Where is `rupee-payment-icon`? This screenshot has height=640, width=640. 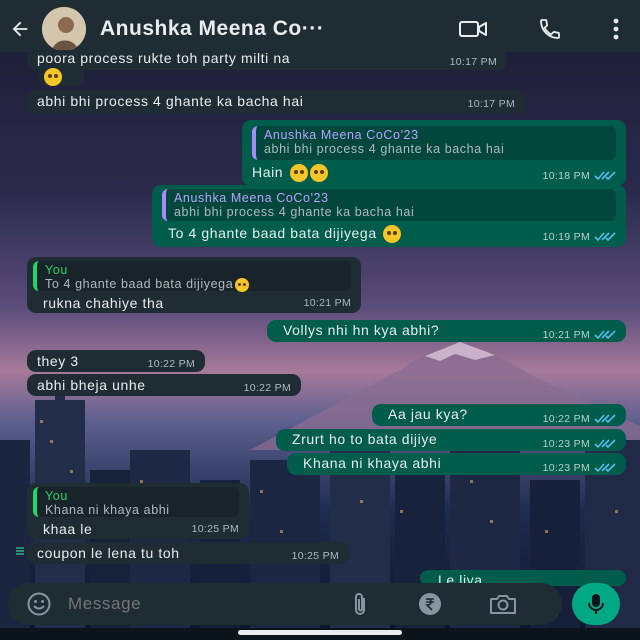
rupee-payment-icon is located at coordinates (430, 604).